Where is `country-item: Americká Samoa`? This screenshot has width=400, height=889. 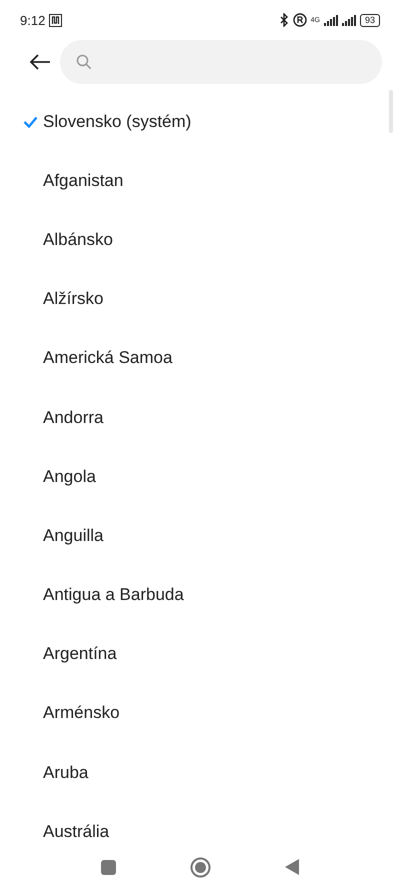
country-item: Americká Samoa is located at coordinates (107, 358).